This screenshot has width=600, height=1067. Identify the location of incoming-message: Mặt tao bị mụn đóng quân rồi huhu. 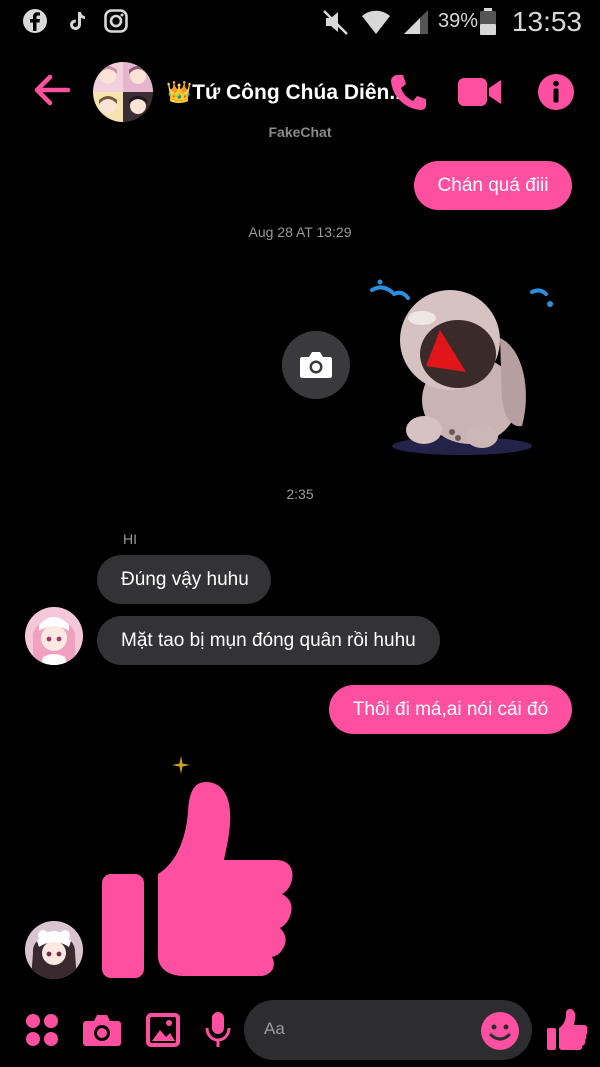
(268, 640).